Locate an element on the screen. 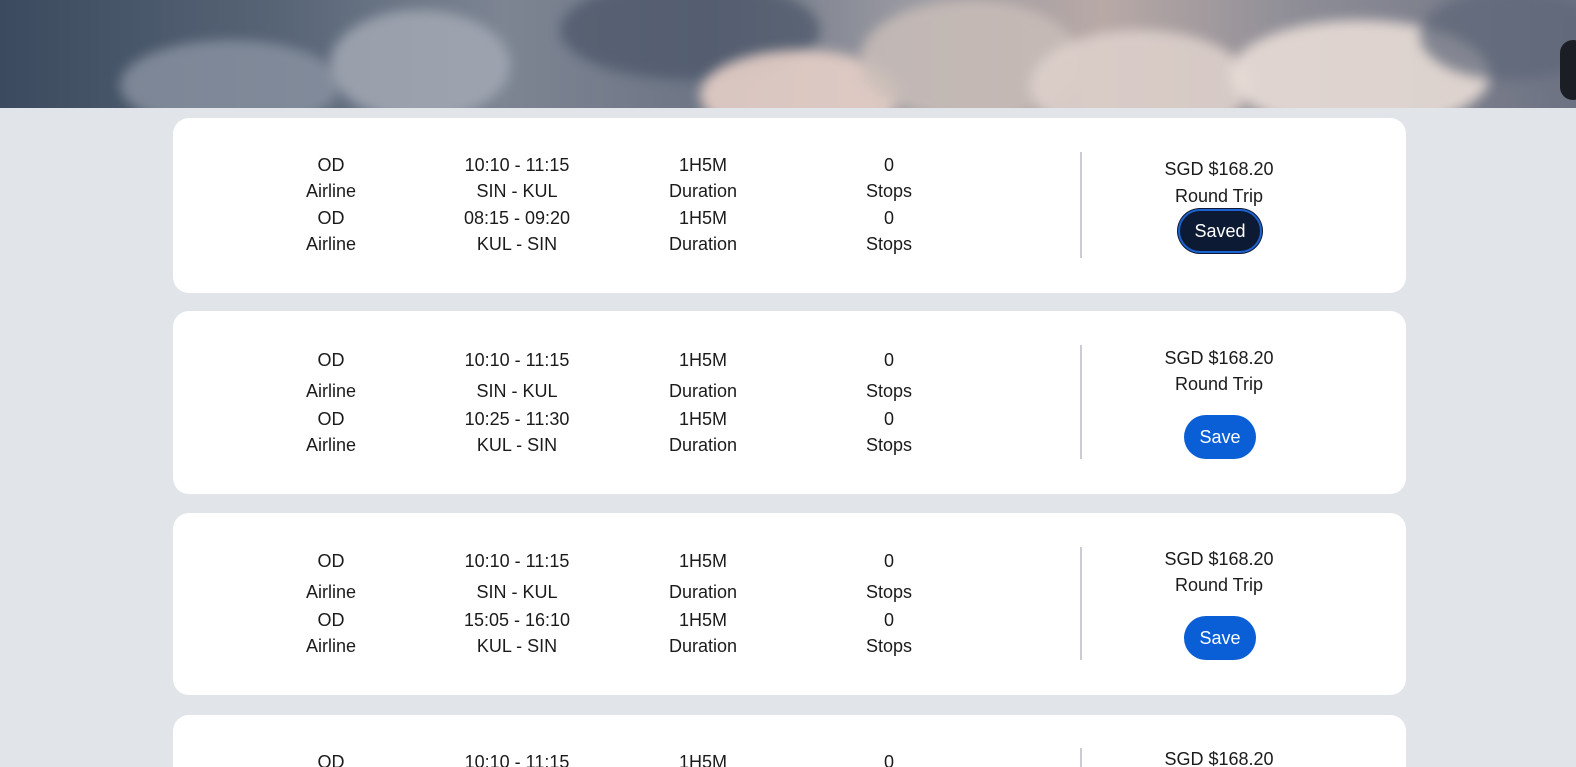 Image resolution: width=1576 pixels, height=767 pixels. inbound-time: 10:25 - 11:30 is located at coordinates (517, 419).